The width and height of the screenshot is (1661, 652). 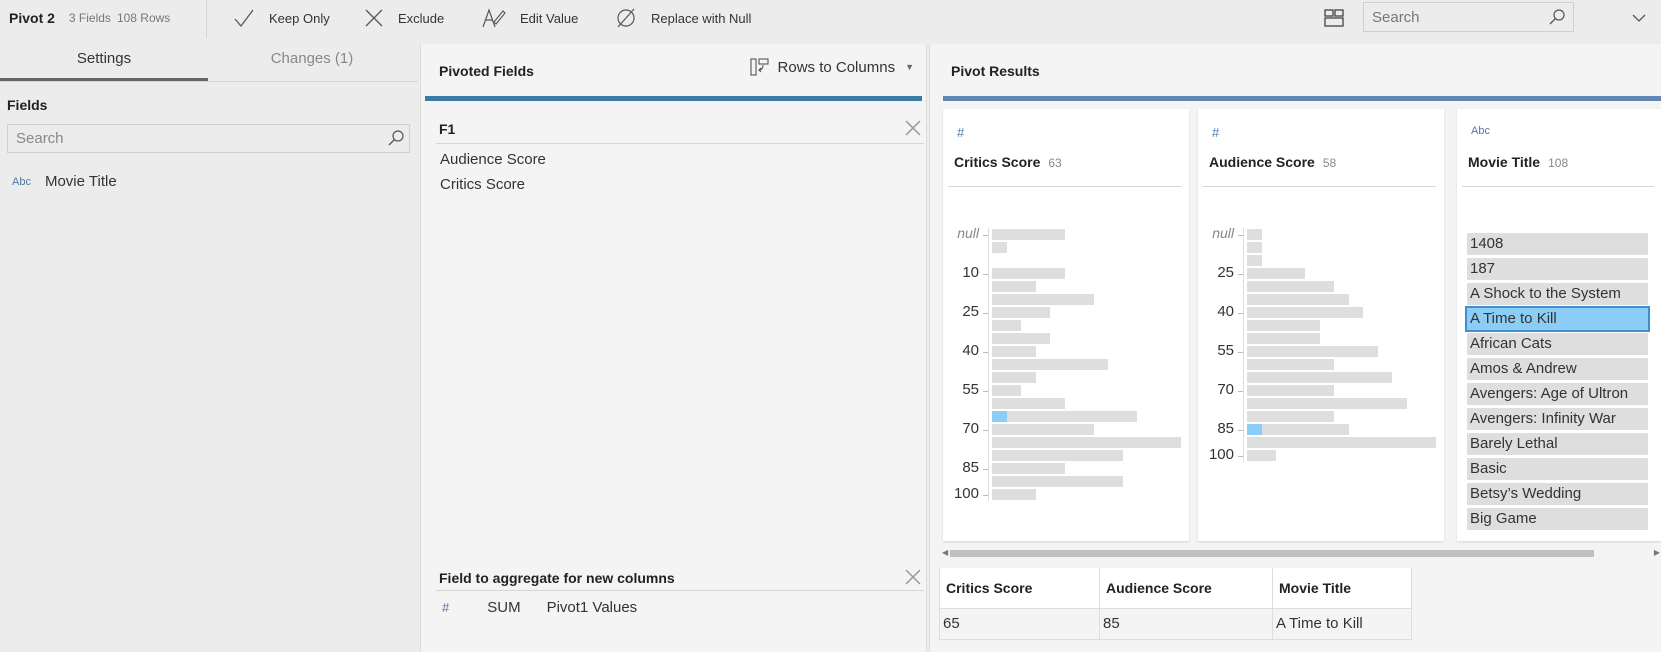 I want to click on exclude-button: Exclude, so click(x=404, y=18).